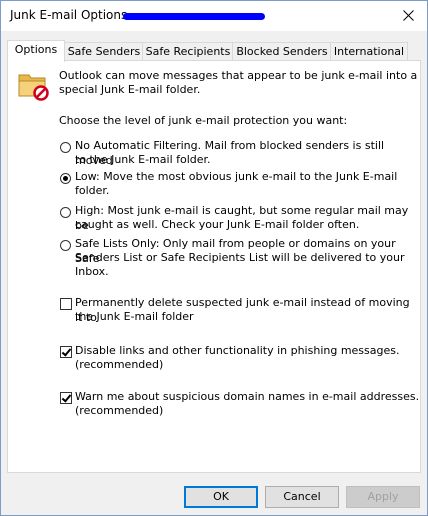 The height and width of the screenshot is (516, 428). I want to click on cancel-button: Cancel, so click(302, 497).